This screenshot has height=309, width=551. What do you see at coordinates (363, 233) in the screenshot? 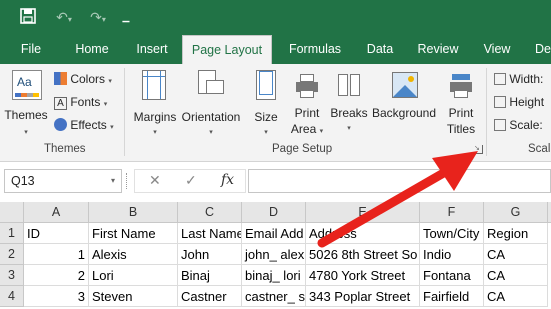
I see `cell-e1: Address` at bounding box center [363, 233].